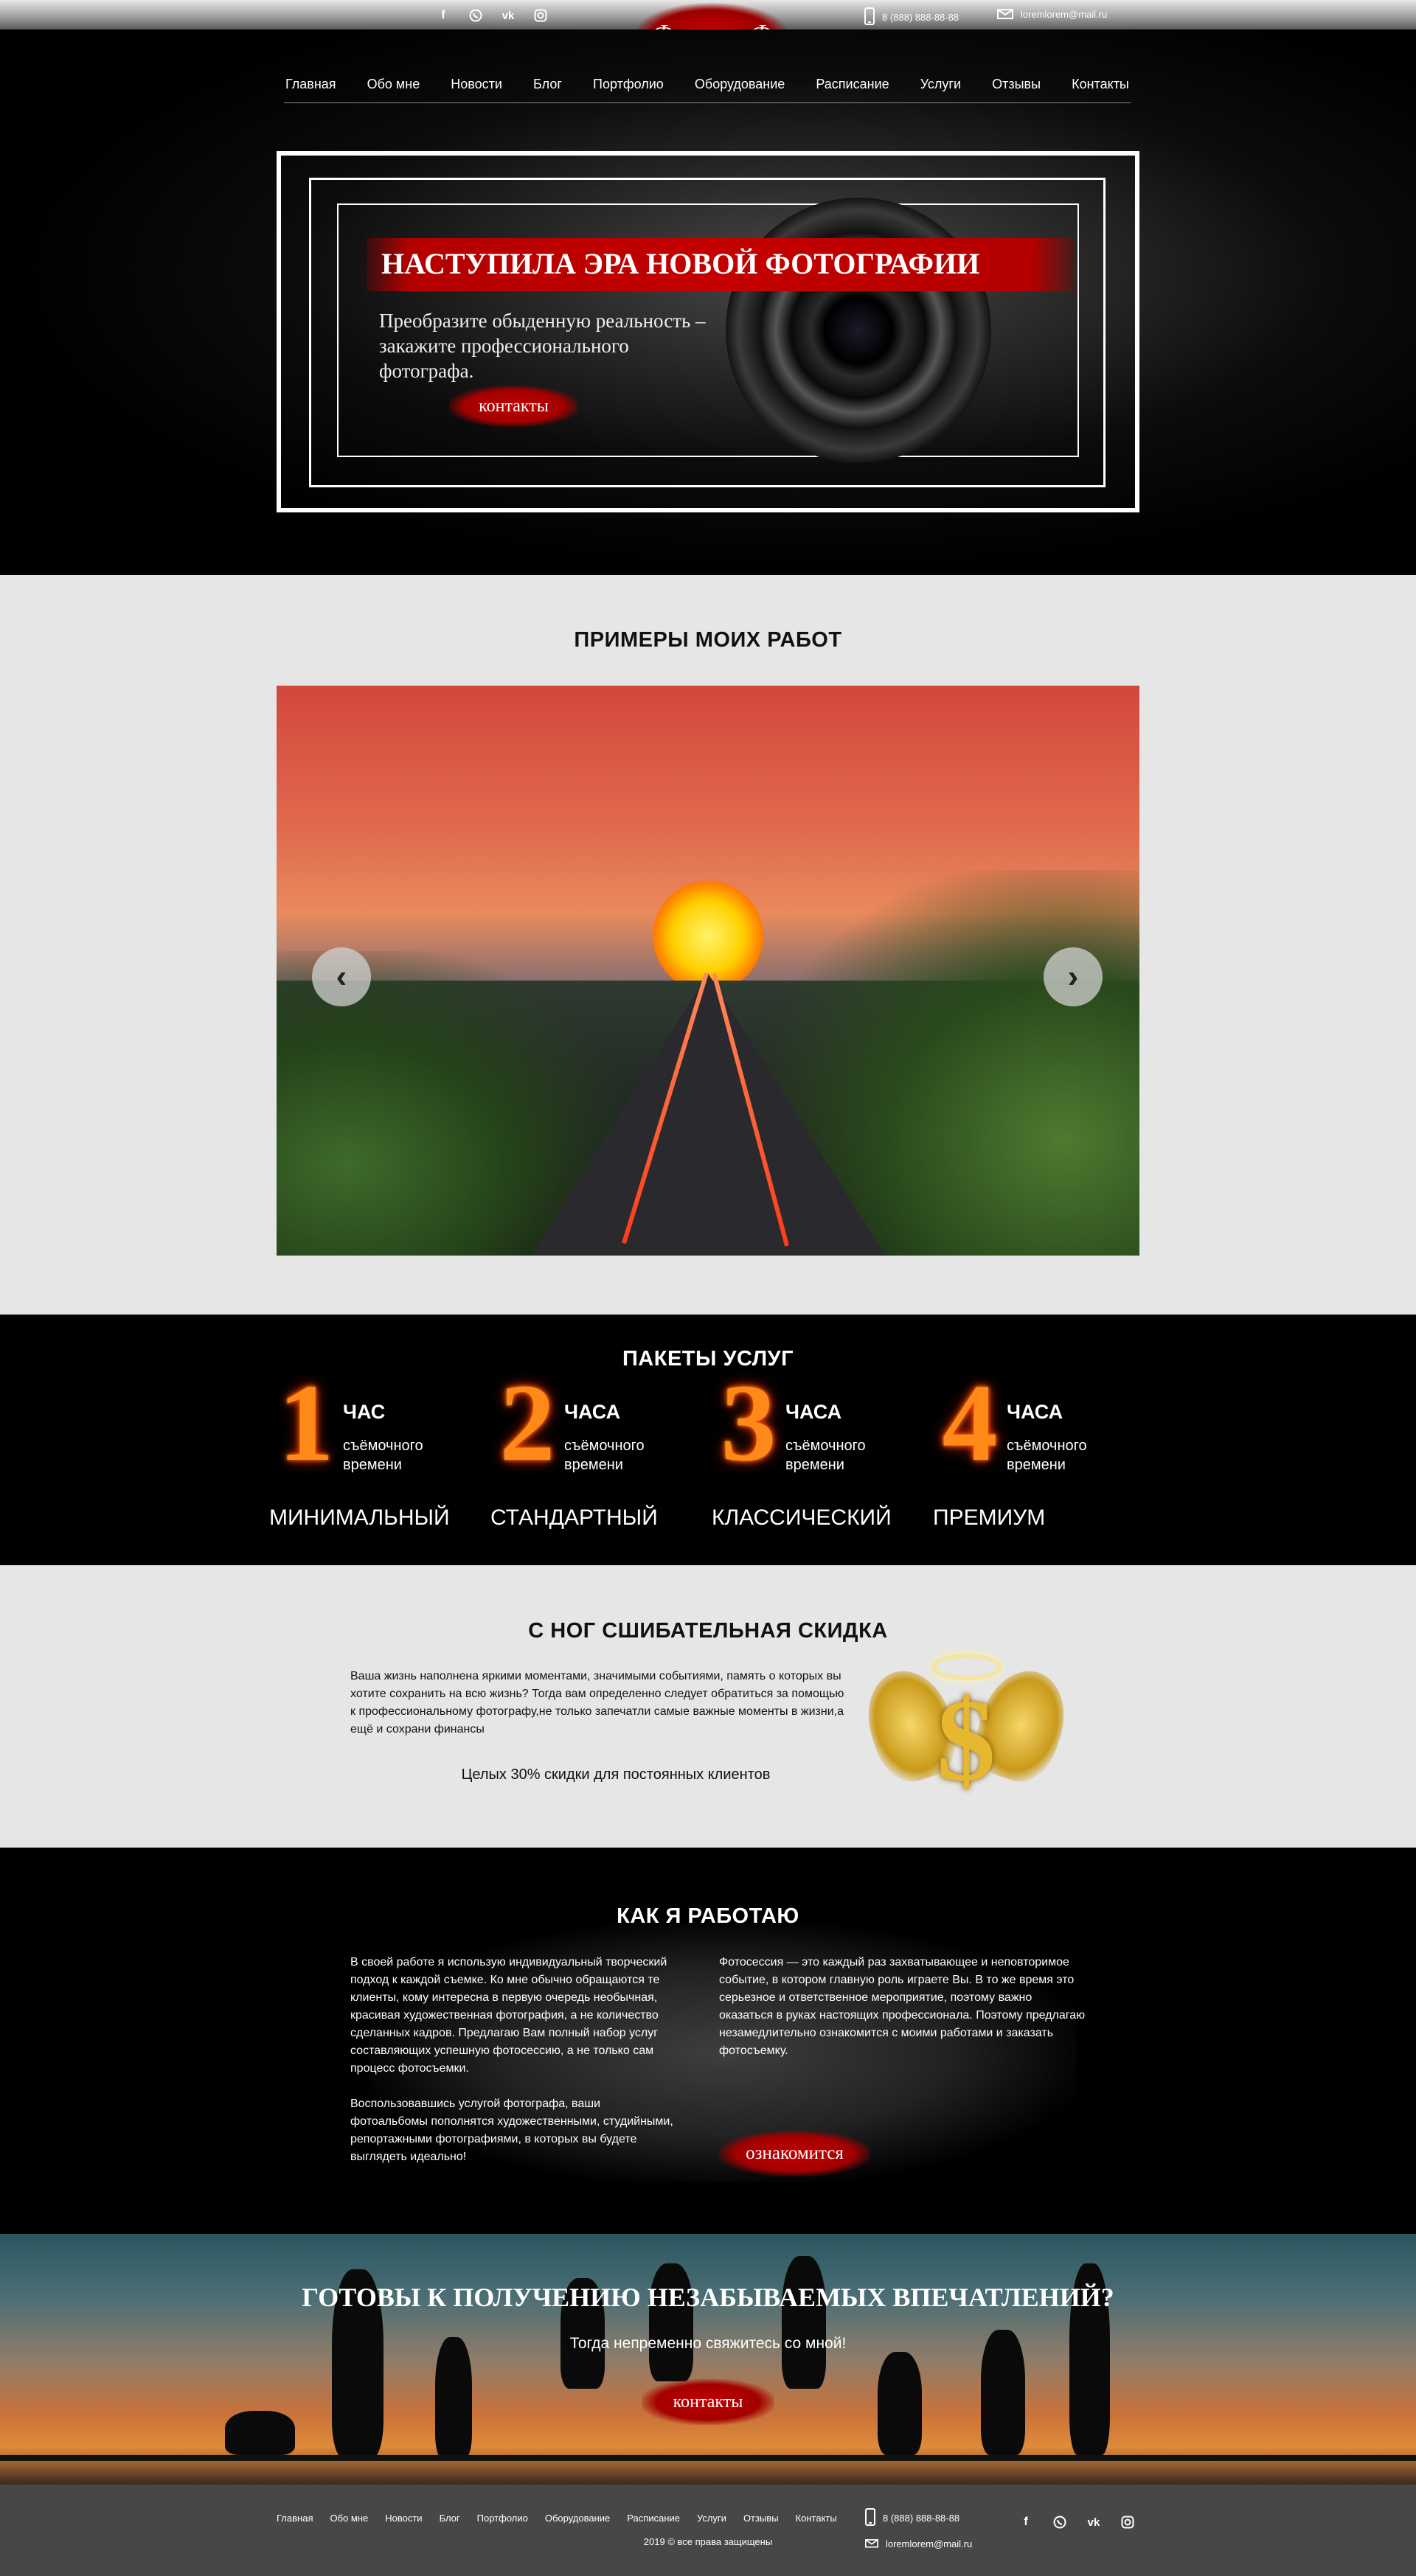 The width and height of the screenshot is (1416, 2576). Describe the element at coordinates (711, 2519) in the screenshot. I see `footer-nav-item: Услуги` at that location.